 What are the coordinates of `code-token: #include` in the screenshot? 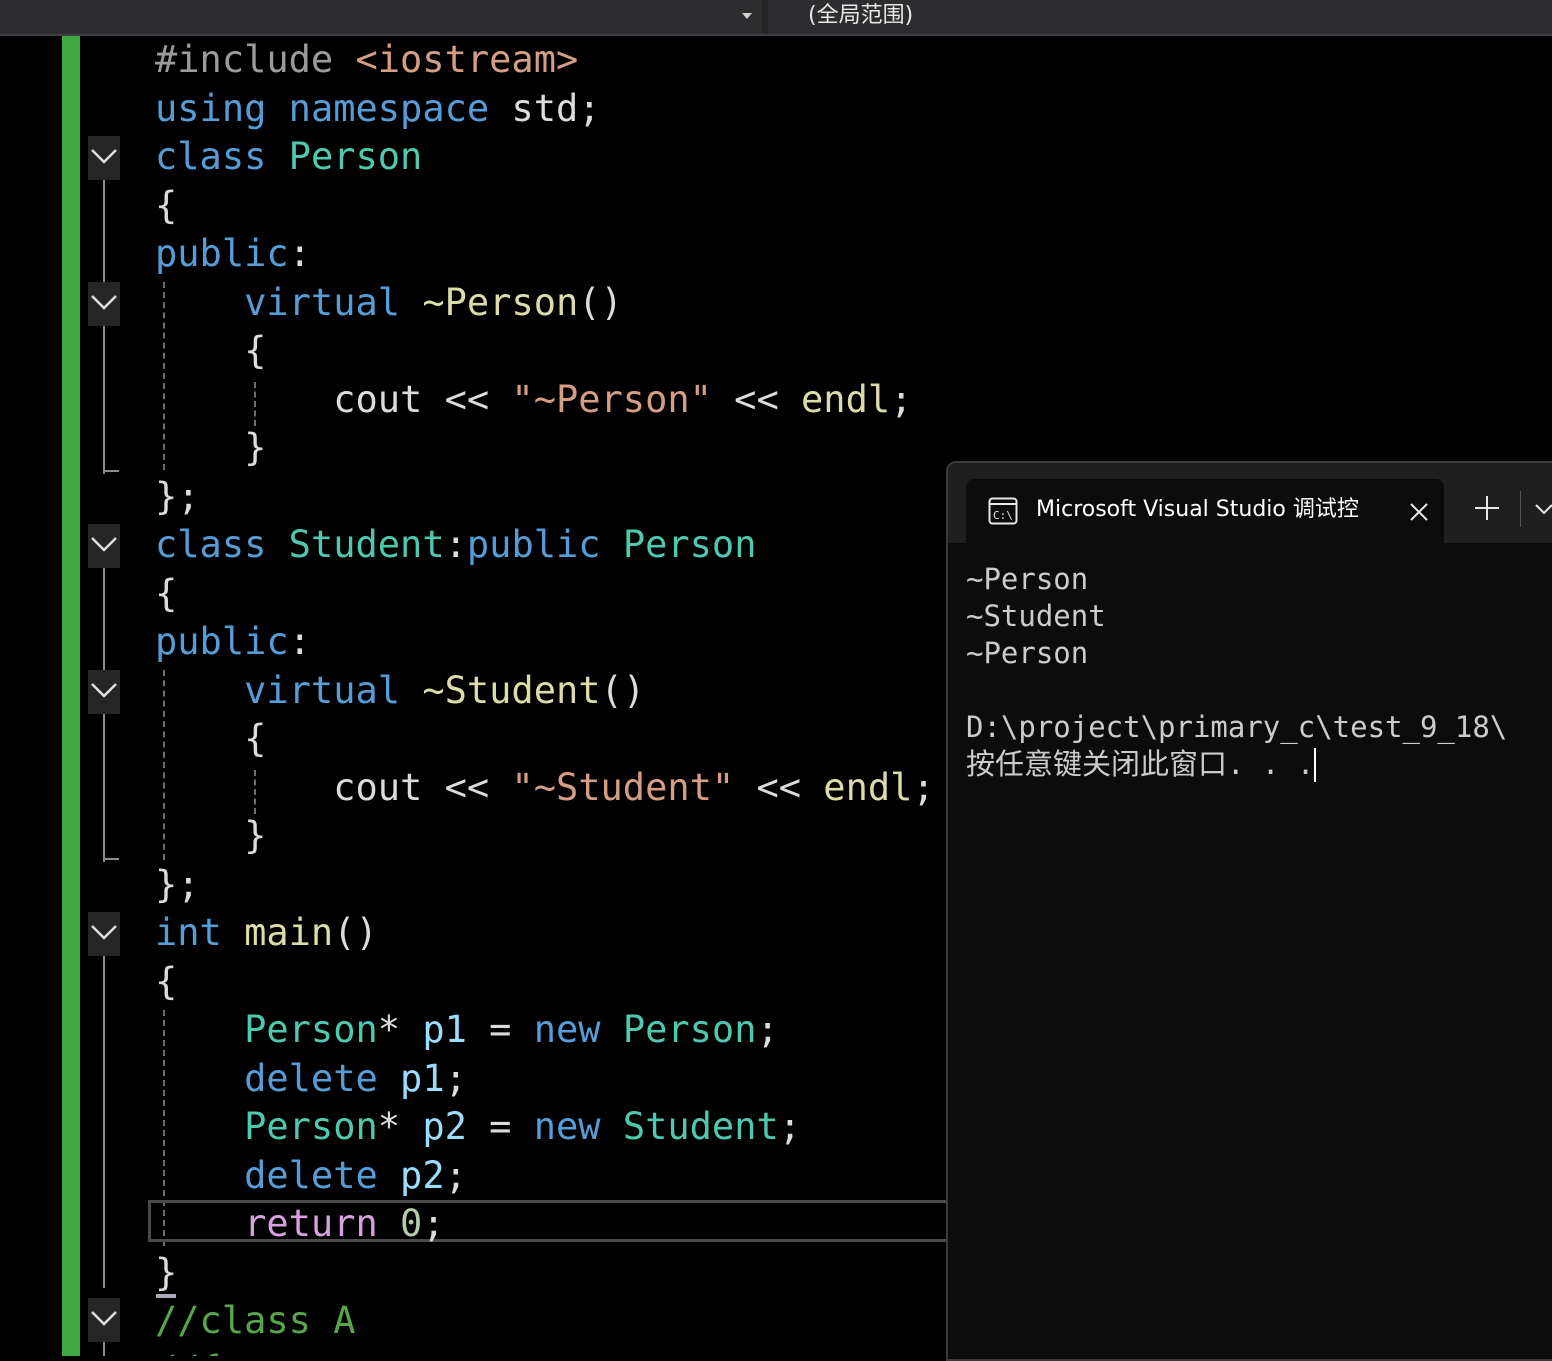 It's located at (255, 59).